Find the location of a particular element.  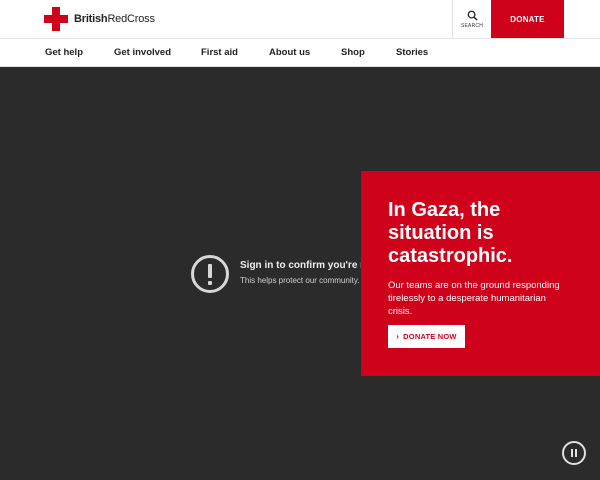

nav-item-get-help: Get help is located at coordinates (64, 53).